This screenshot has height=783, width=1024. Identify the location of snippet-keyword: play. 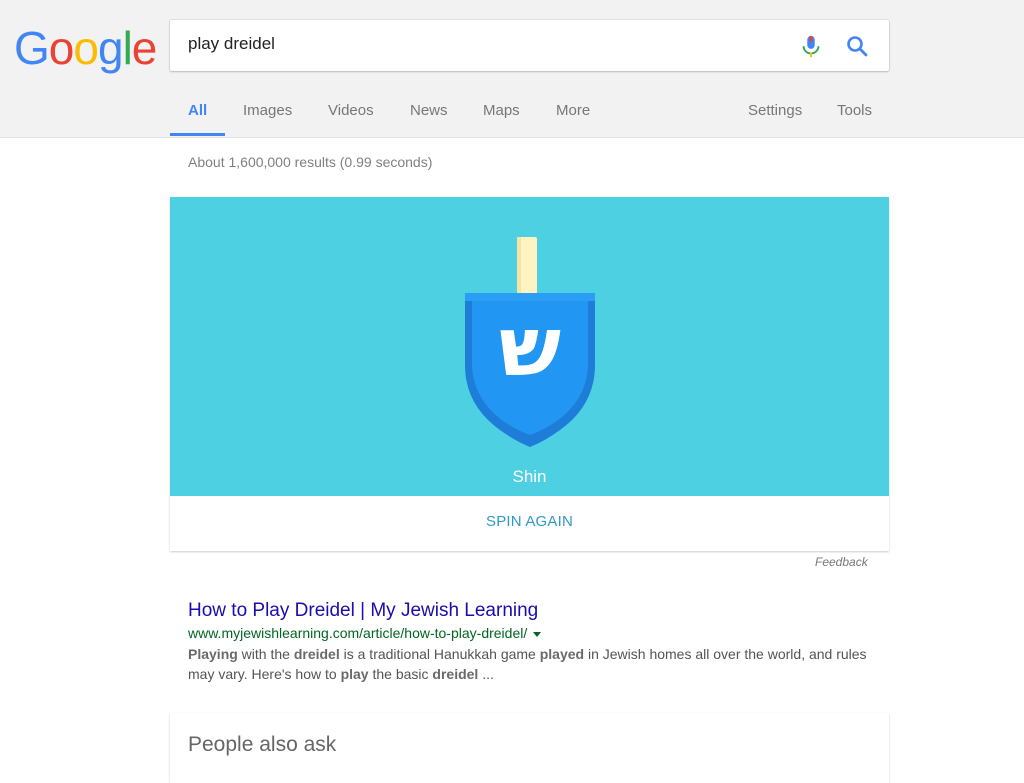
(354, 674).